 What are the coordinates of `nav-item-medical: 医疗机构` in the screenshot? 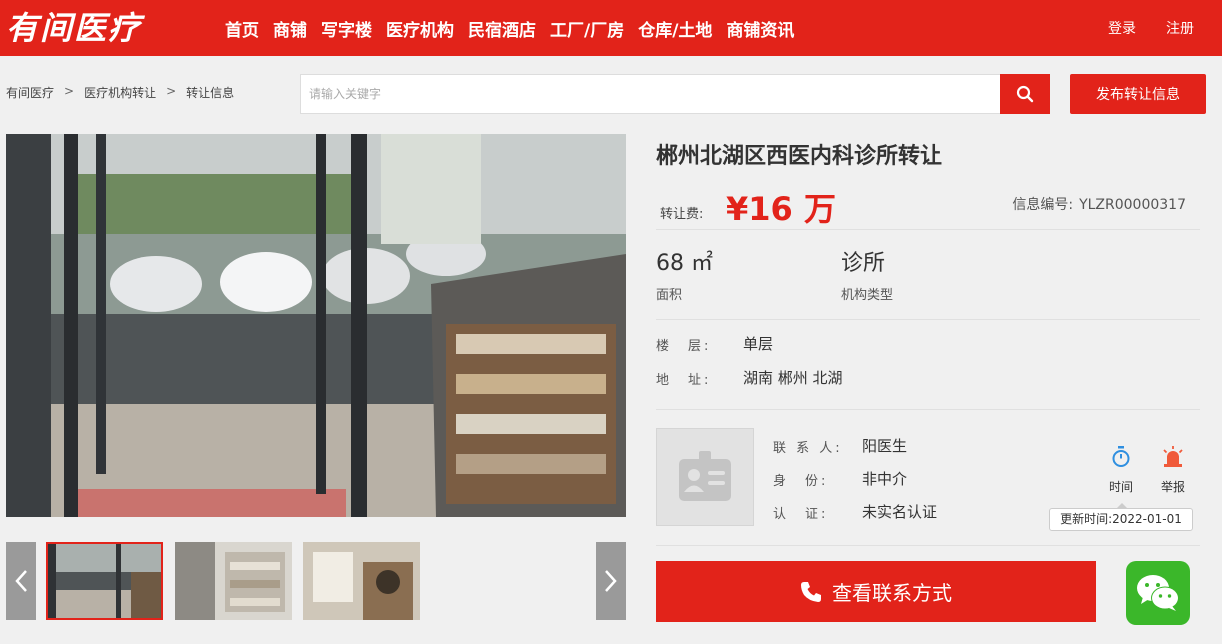 It's located at (420, 28).